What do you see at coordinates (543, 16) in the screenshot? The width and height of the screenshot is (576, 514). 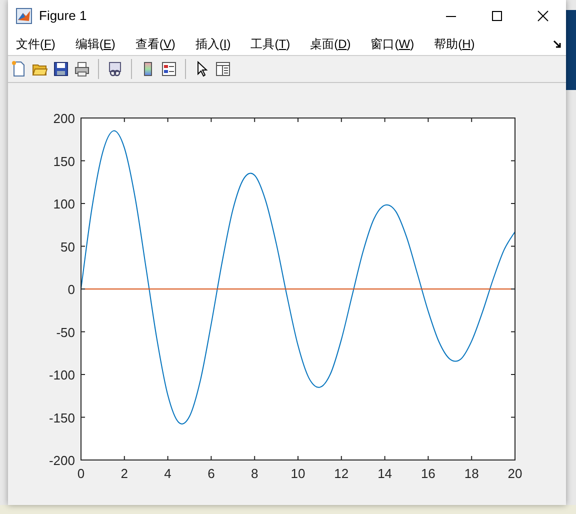 I see `close-icon` at bounding box center [543, 16].